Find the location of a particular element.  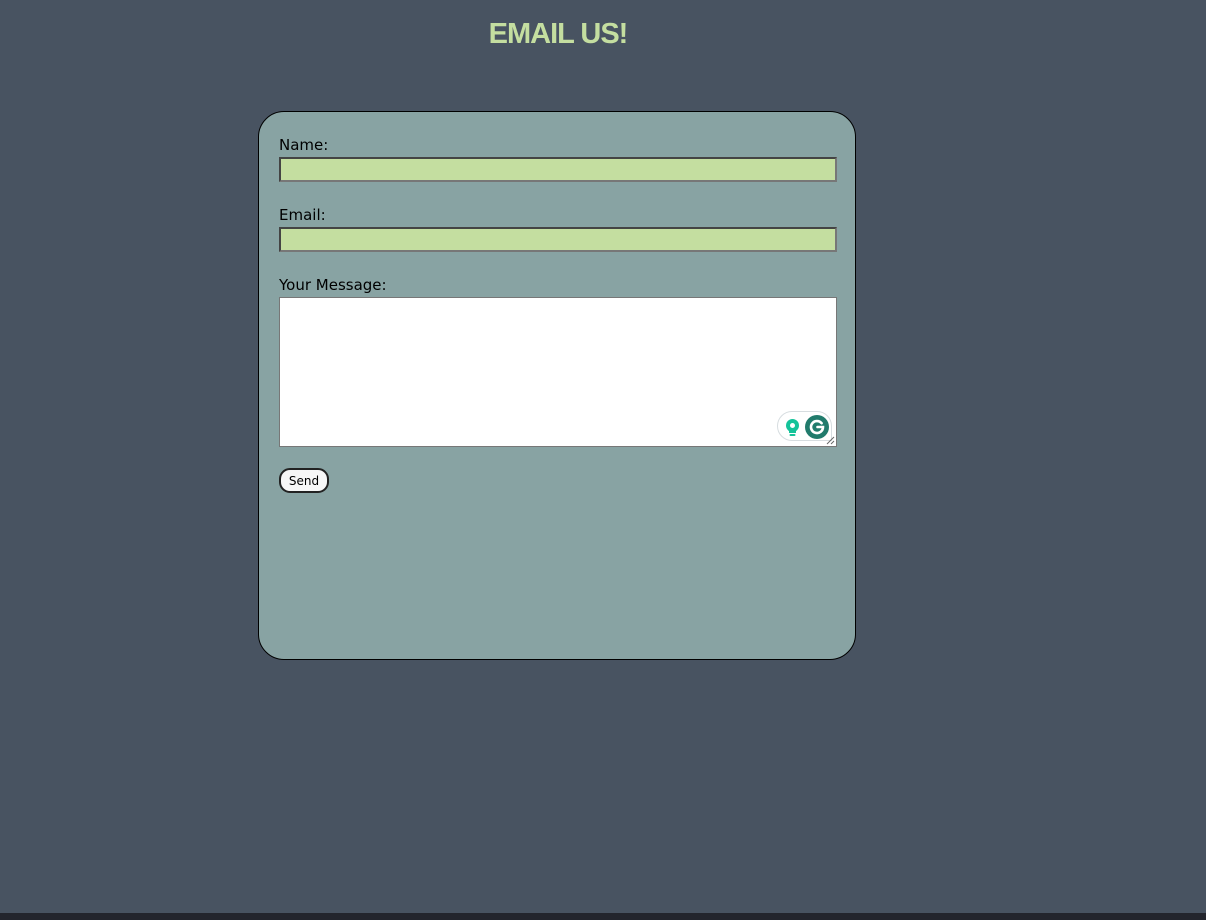

message-field is located at coordinates (558, 372).